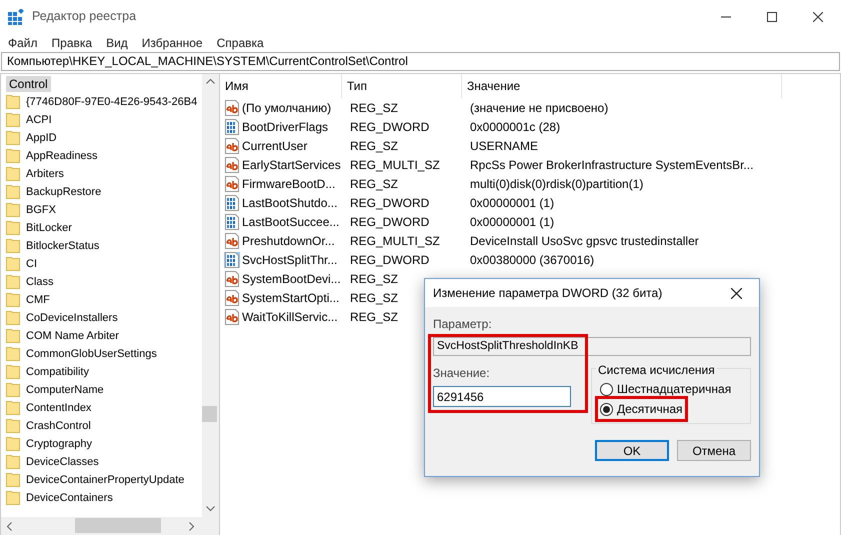 This screenshot has height=535, width=841. I want to click on column-header: Тип, so click(402, 86).